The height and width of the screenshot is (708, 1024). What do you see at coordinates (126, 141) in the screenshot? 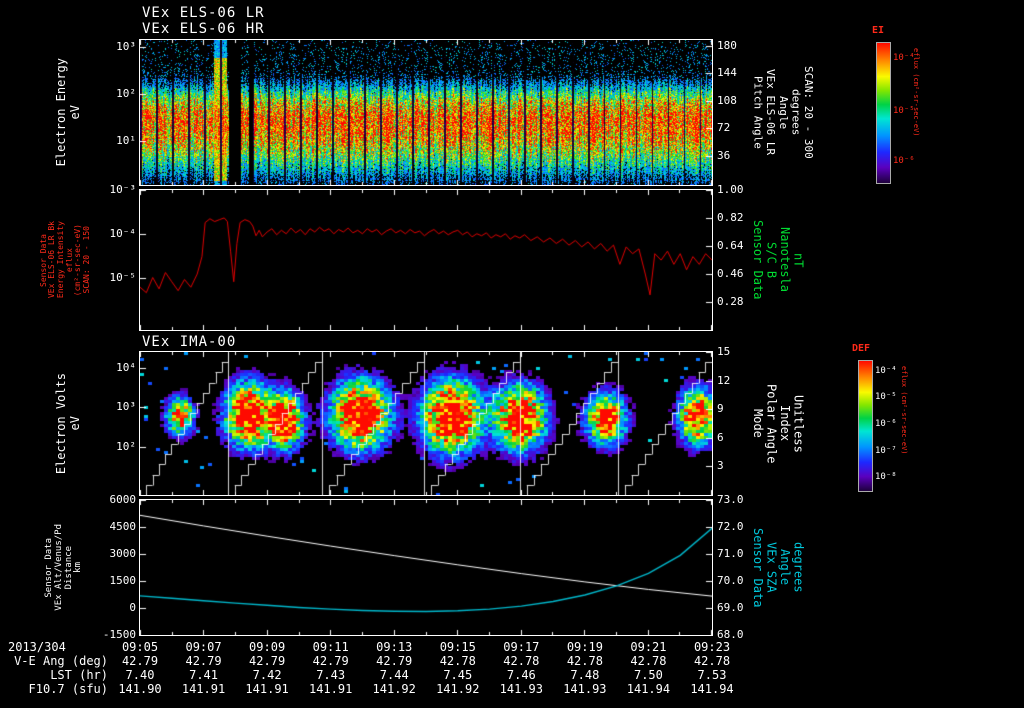
I see `y-tick-label: 10¹` at bounding box center [126, 141].